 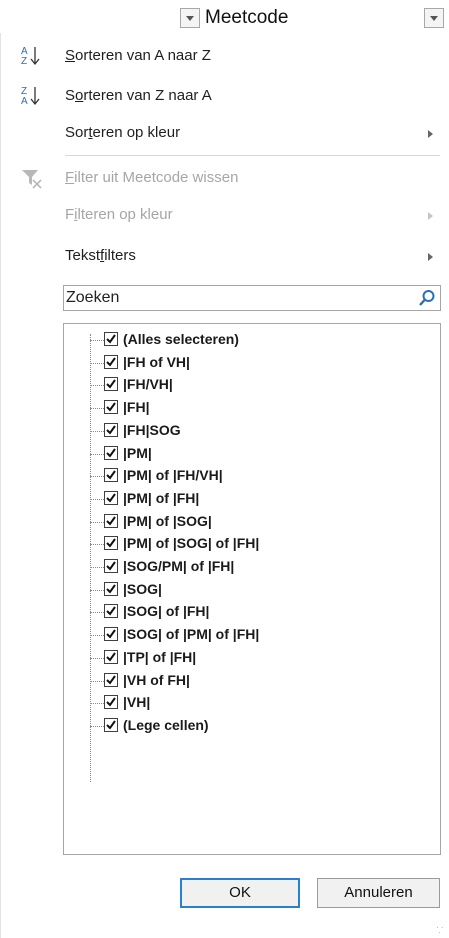 I want to click on ok-button: OK, so click(x=240, y=893).